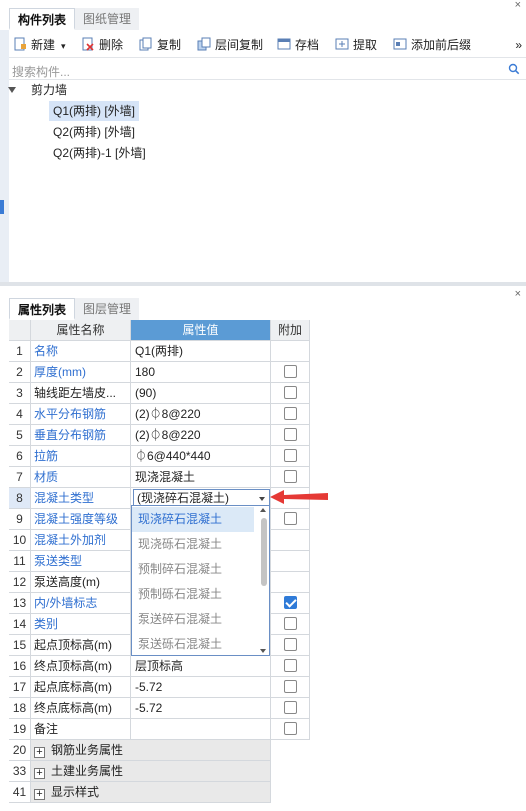  I want to click on group-row: 41 + 显示样式, so click(159, 792).